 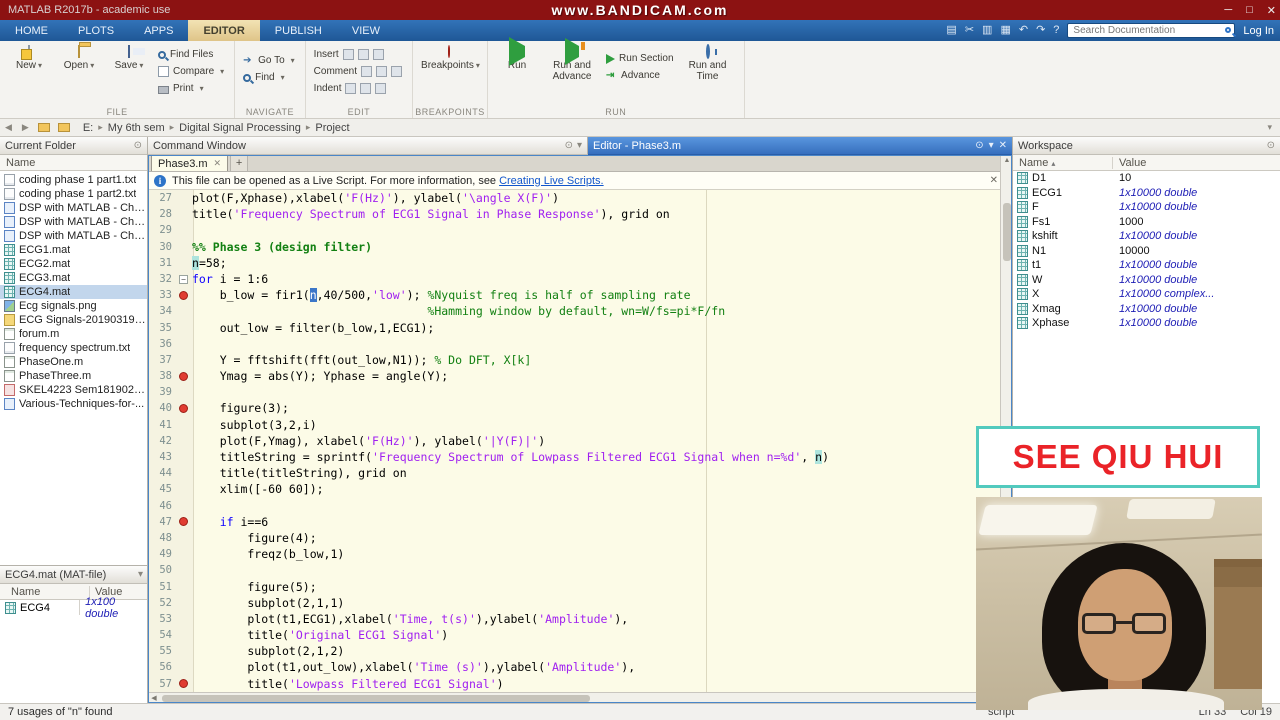 I want to click on goto-button: ➔ Go To, so click(x=269, y=60).